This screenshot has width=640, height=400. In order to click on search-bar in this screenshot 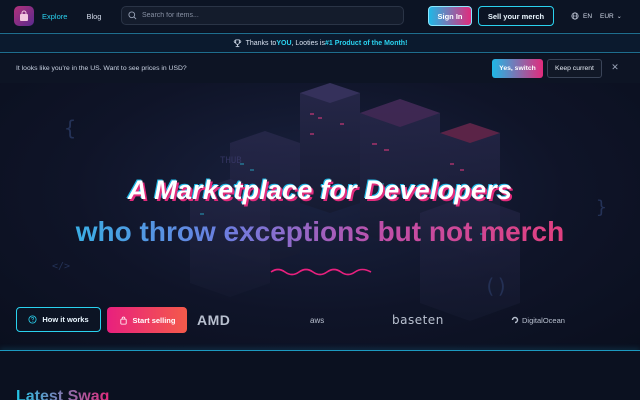, I will do `click(262, 15)`.